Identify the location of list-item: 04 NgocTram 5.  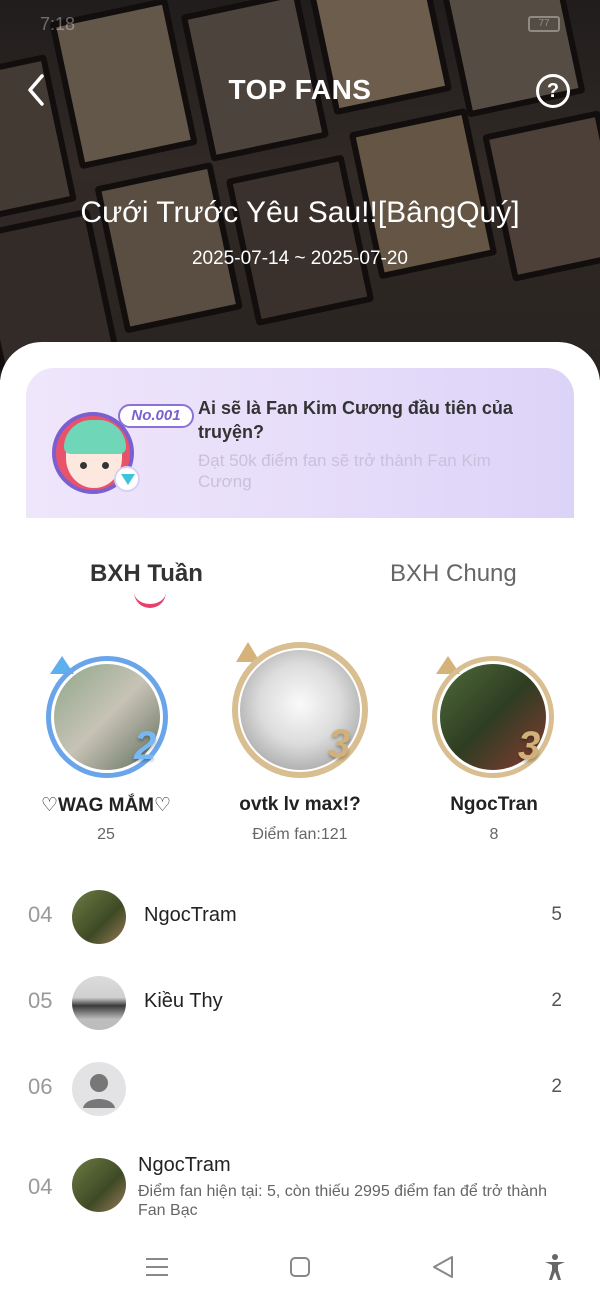
(300, 917).